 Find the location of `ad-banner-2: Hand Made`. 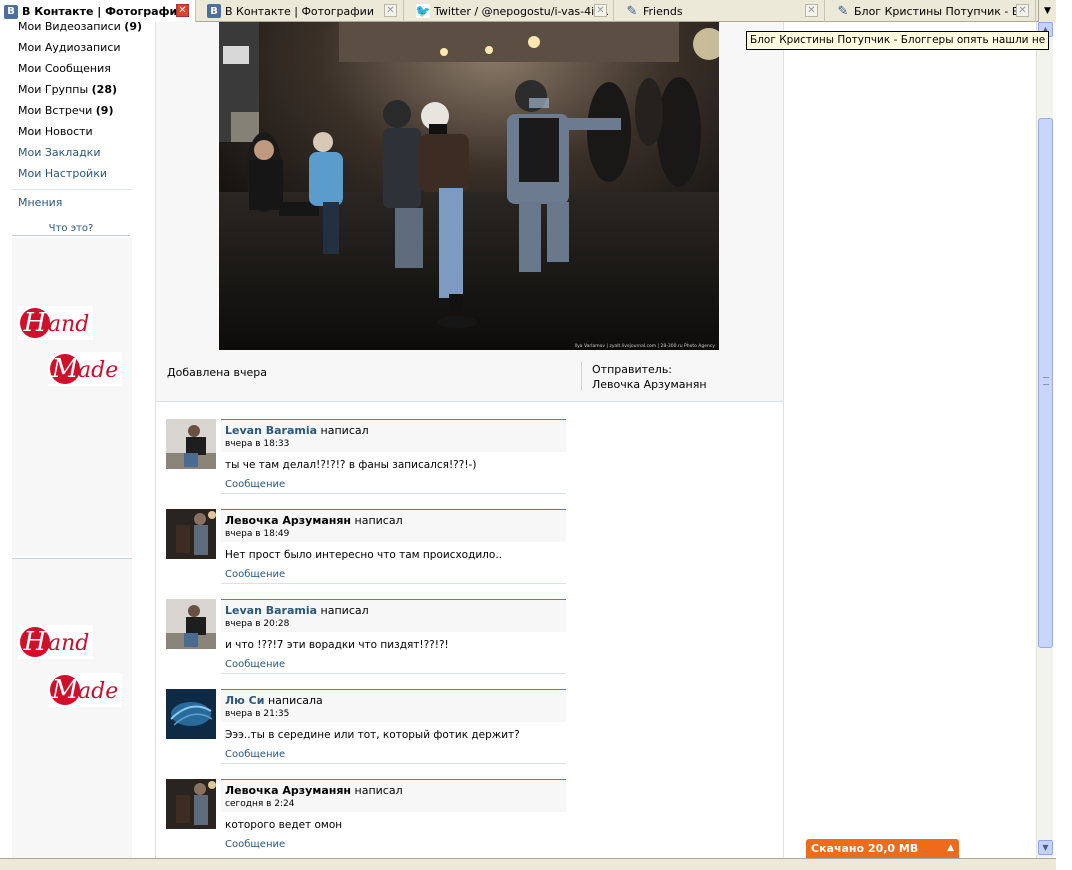

ad-banner-2: Hand Made is located at coordinates (72, 708).